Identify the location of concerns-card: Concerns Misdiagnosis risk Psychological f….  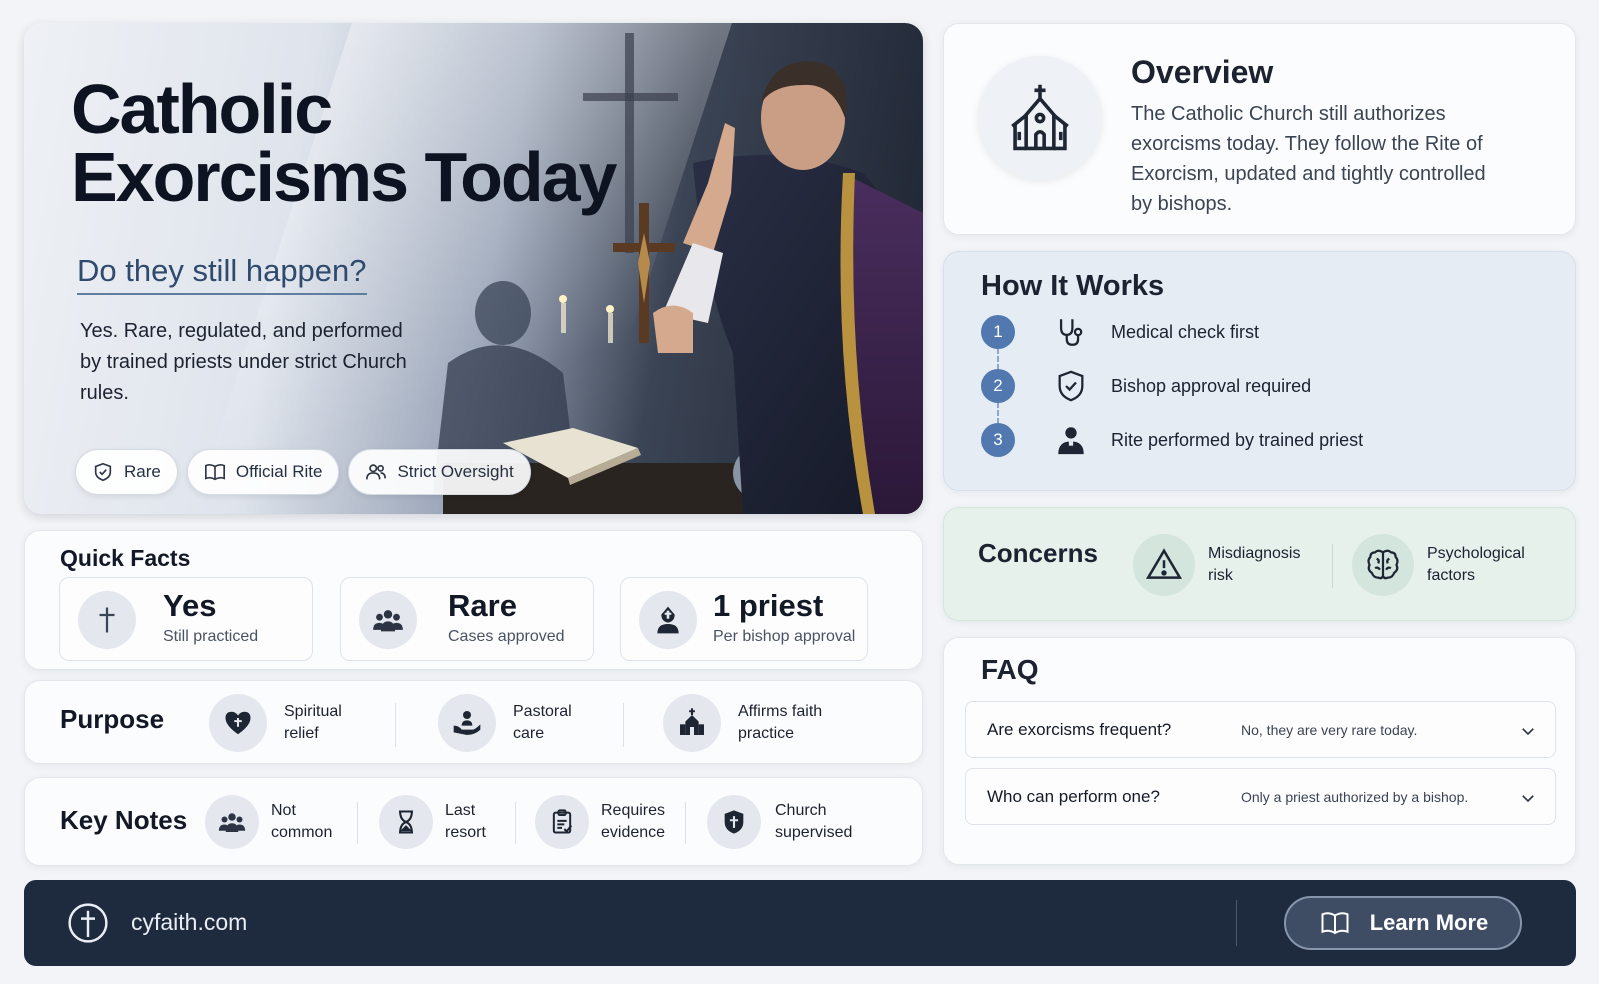
(1259, 564).